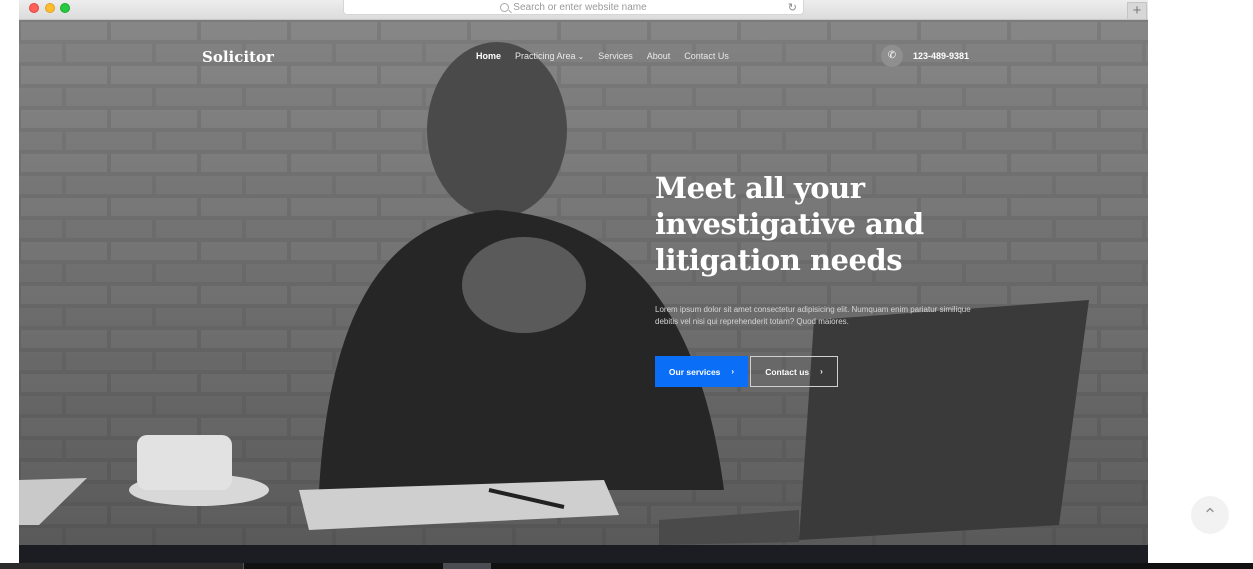  What do you see at coordinates (892, 56) in the screenshot?
I see `phone-icon: ✆` at bounding box center [892, 56].